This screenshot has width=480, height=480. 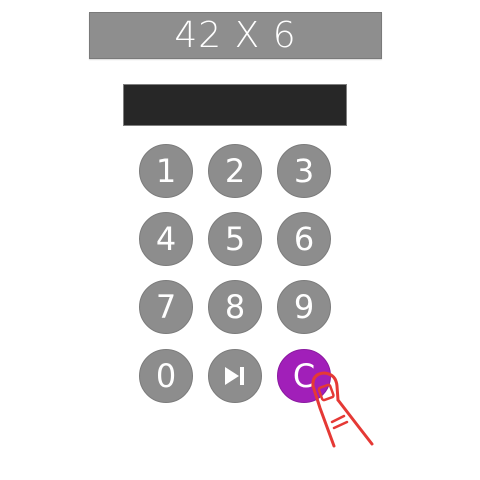 I want to click on key-8: 8, so click(x=235, y=307).